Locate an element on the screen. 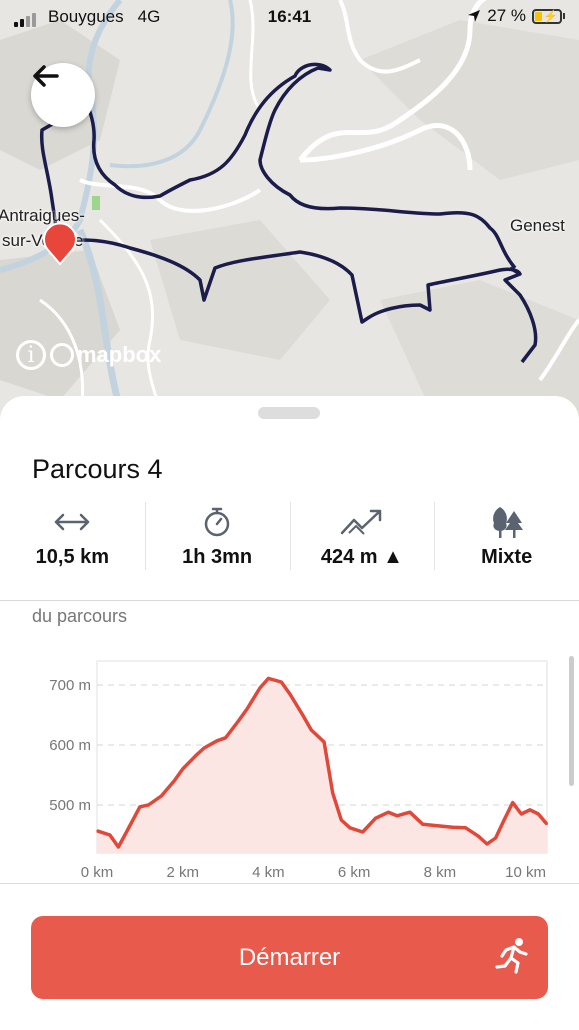  route-stats: 10,5 km 1h 3mn 424 m ▲ Mixte is located at coordinates (289, 536).